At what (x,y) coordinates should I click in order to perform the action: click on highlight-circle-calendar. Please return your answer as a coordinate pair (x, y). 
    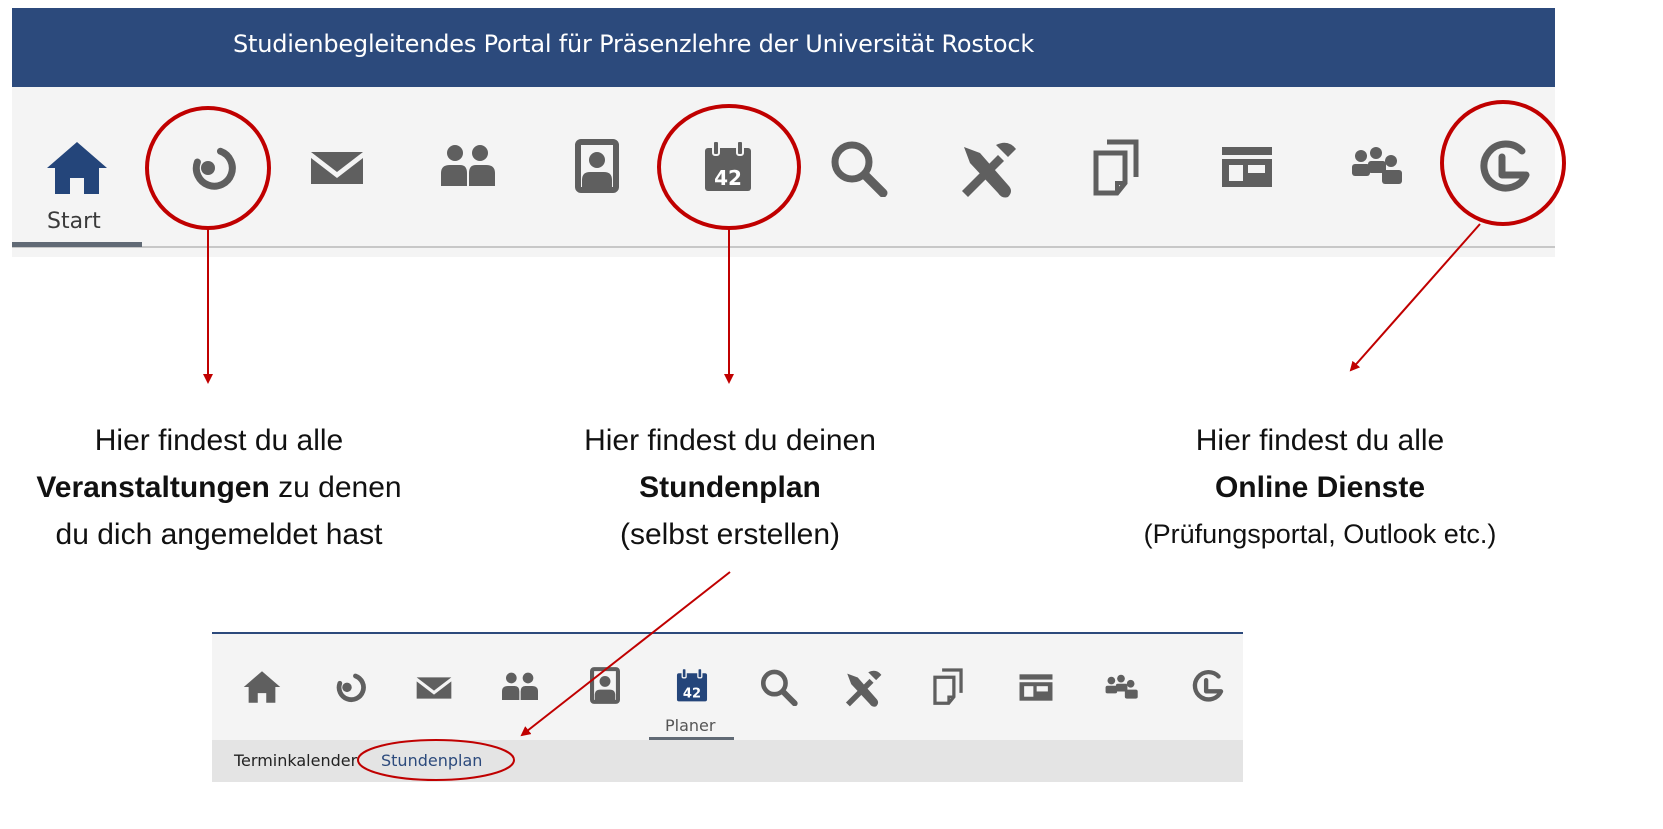
    Looking at the image, I should click on (729, 167).